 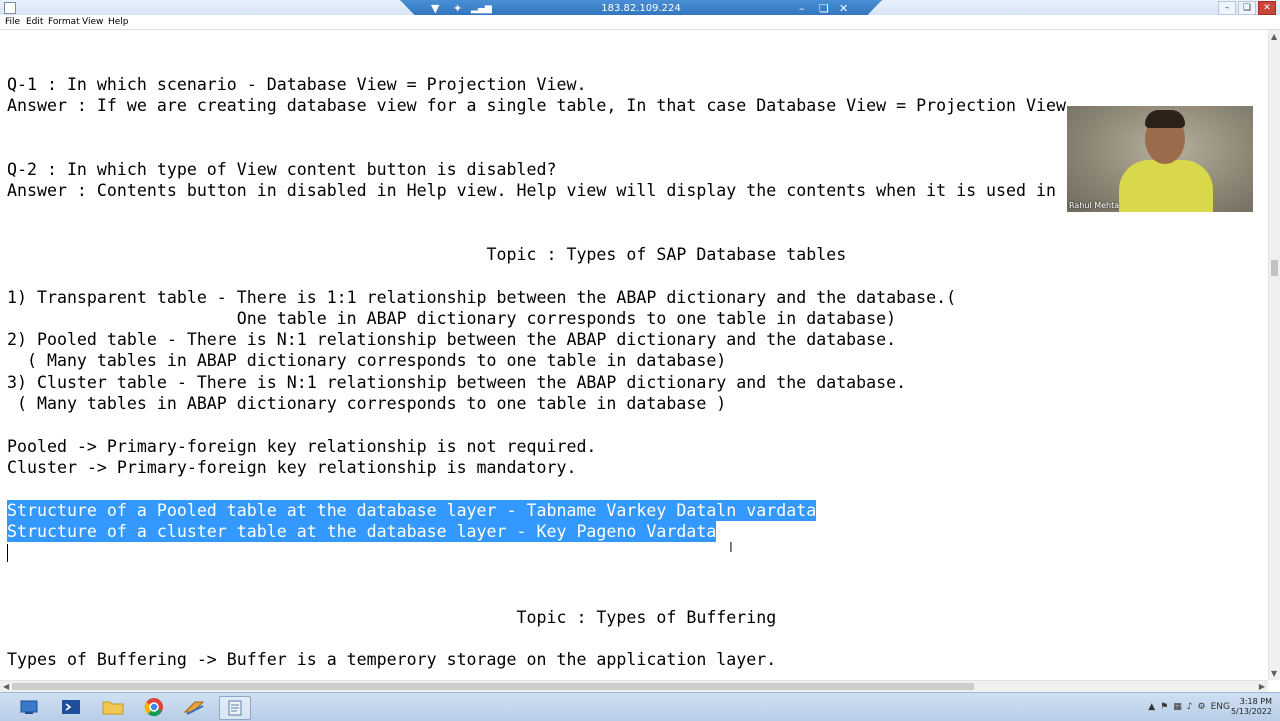 I want to click on taskbar-clock: 3:18 PM 5/13/2022, so click(x=1251, y=707).